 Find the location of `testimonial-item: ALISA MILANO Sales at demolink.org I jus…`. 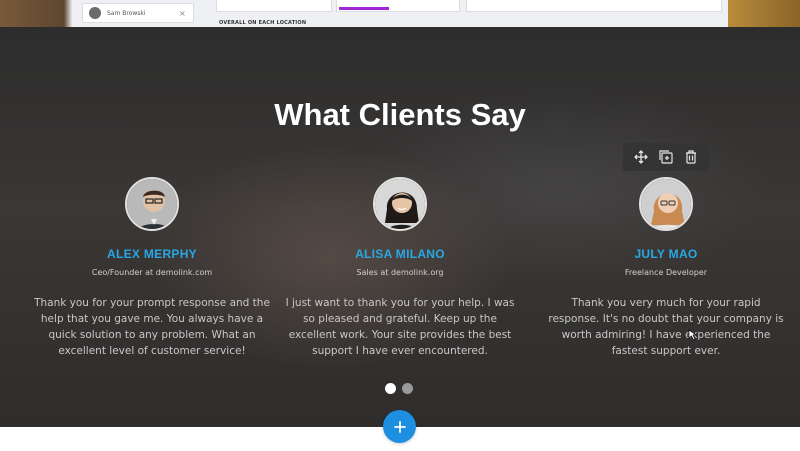

testimonial-item: ALISA MILANO Sales at demolink.org I jus… is located at coordinates (400, 268).